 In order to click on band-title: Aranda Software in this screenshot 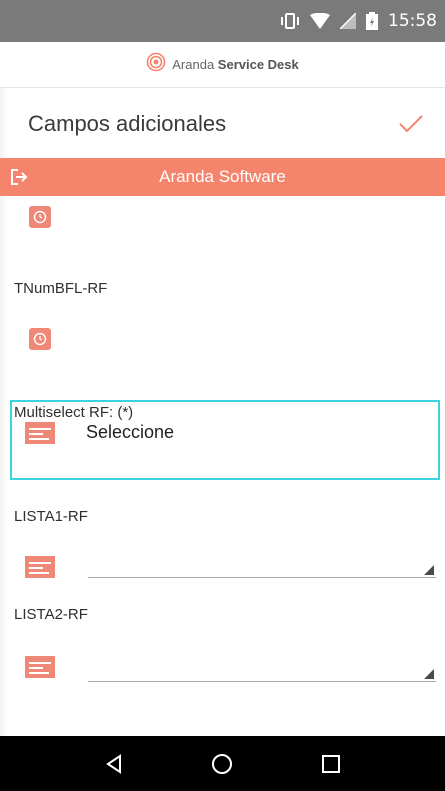, I will do `click(222, 176)`.